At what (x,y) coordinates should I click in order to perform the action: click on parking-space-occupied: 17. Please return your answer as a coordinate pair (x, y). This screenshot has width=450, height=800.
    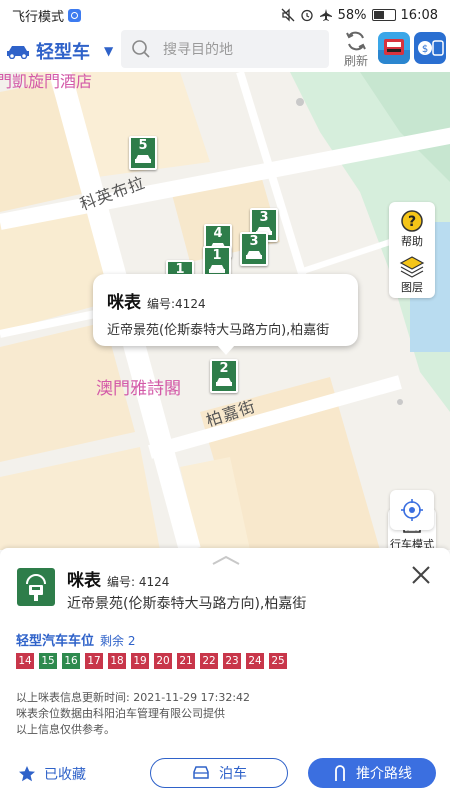
    Looking at the image, I should click on (94, 661).